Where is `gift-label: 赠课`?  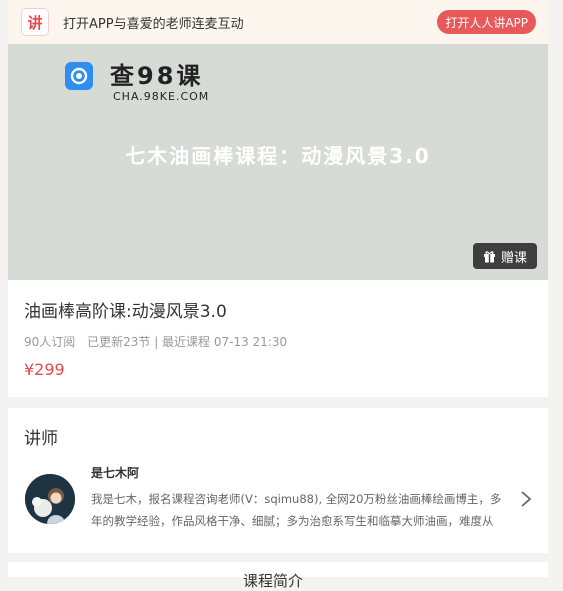
gift-label: 赠课 is located at coordinates (513, 258).